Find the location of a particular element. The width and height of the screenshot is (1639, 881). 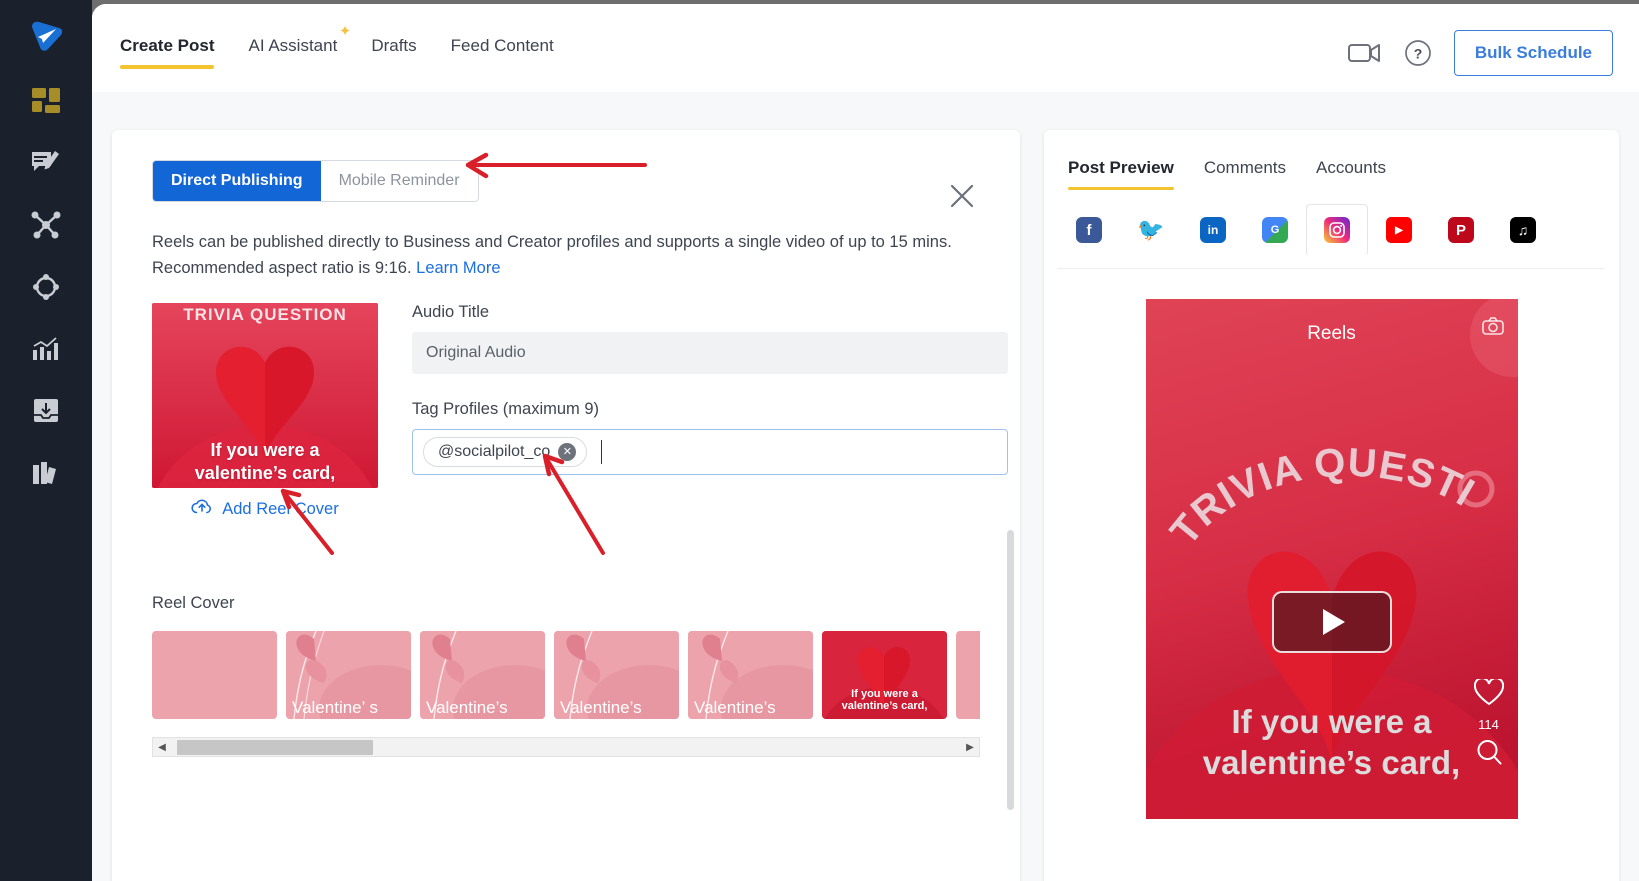

target-circle-icon is located at coordinates (46, 287).